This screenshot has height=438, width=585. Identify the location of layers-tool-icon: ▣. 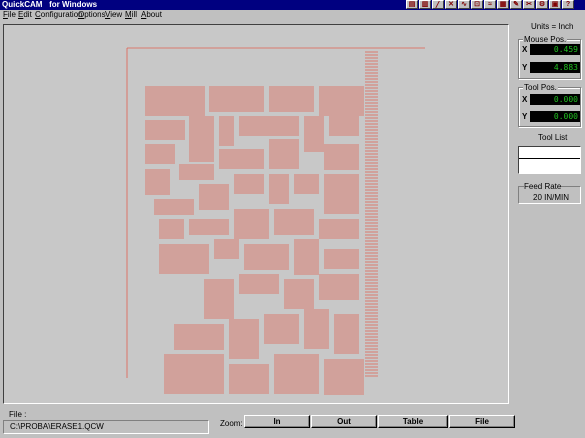
(555, 4).